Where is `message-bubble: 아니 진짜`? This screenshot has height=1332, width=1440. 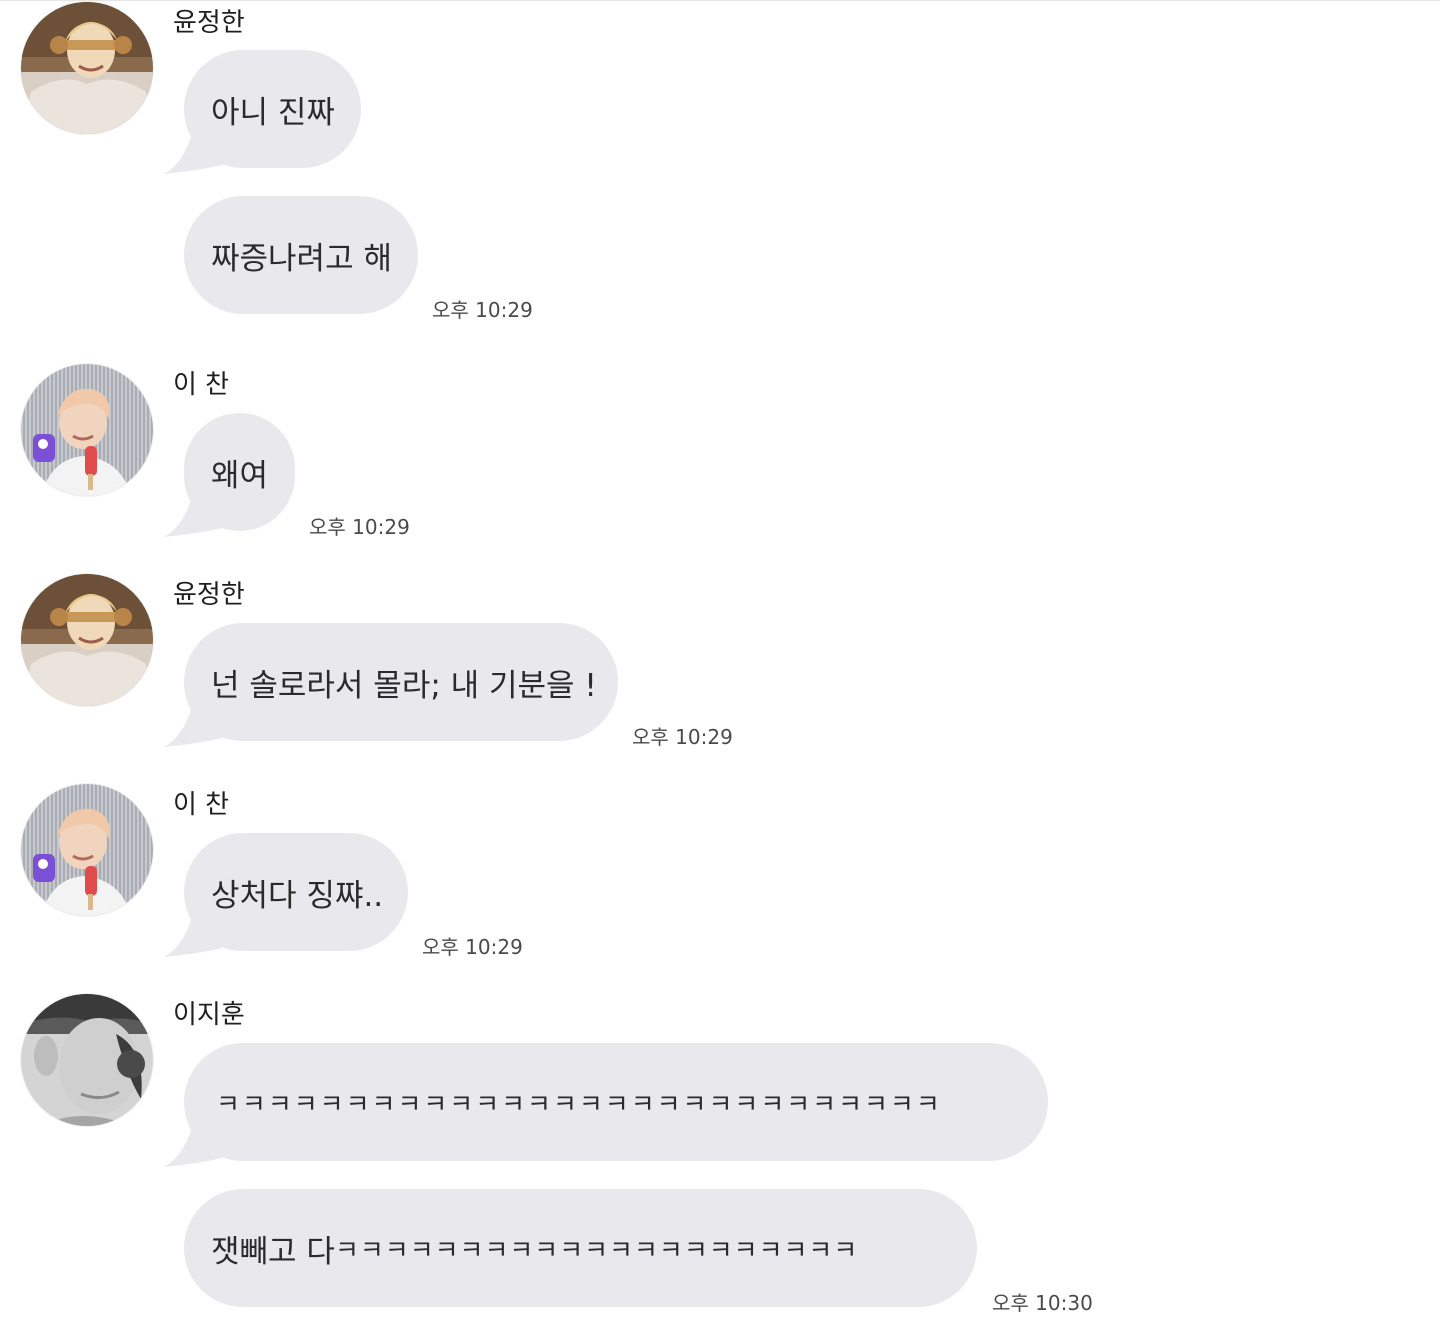 message-bubble: 아니 진짜 is located at coordinates (272, 109).